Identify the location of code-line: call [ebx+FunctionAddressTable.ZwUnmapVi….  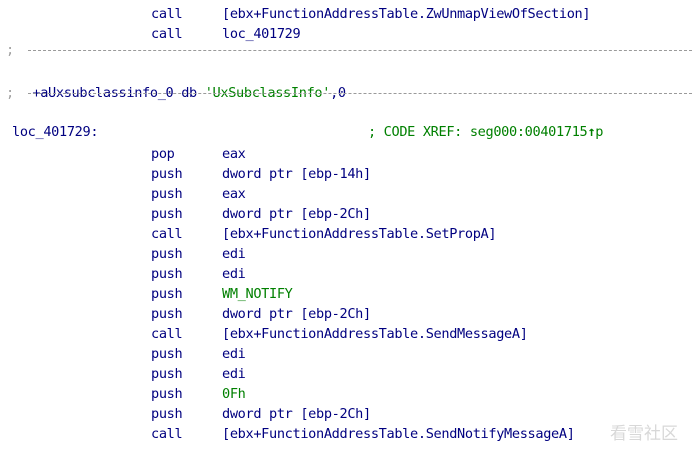
(295, 14).